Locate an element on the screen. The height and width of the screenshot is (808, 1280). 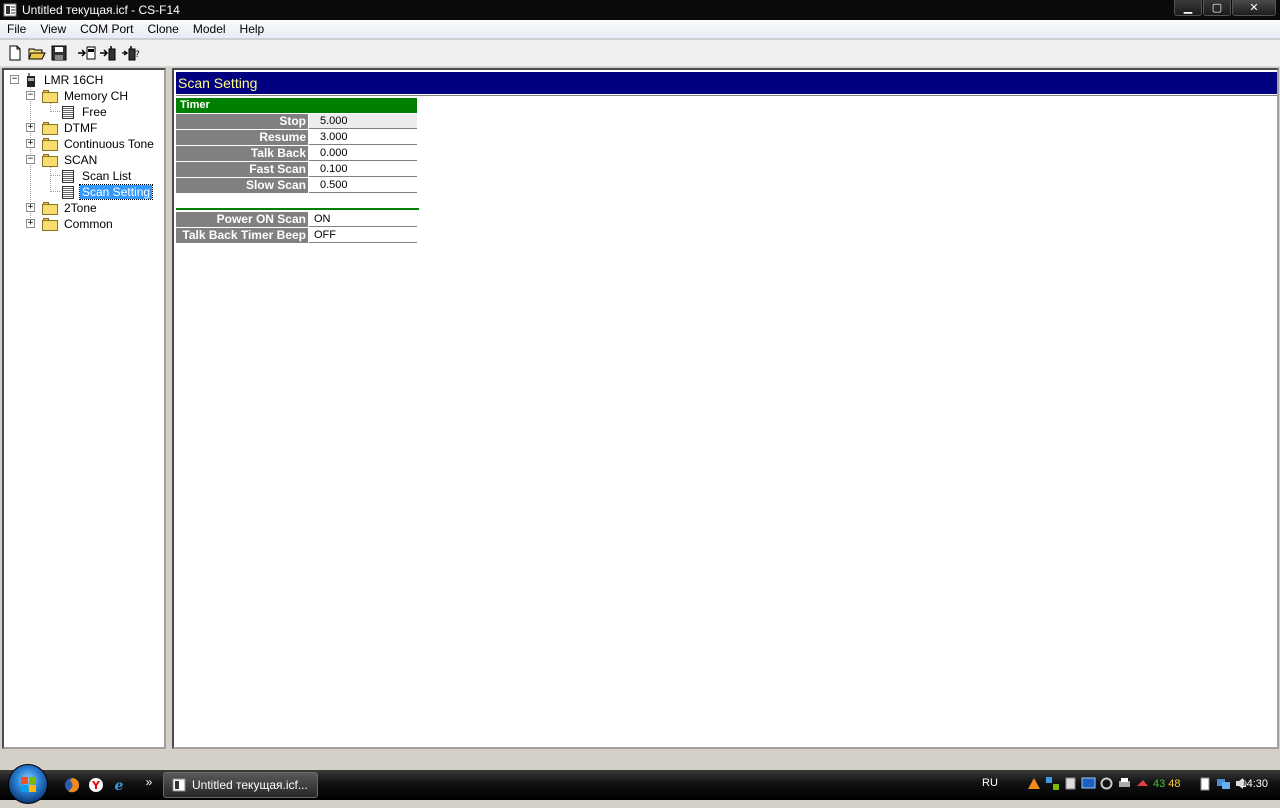
talk-back-timer-field: 0.000 is located at coordinates (363, 153).